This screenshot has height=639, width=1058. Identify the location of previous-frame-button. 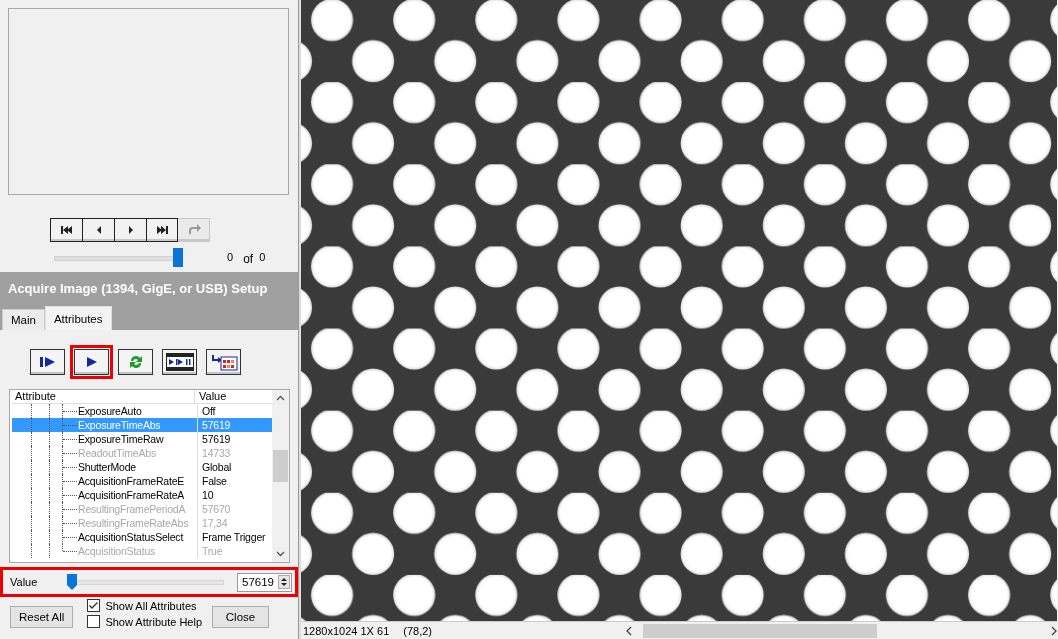
(98, 230).